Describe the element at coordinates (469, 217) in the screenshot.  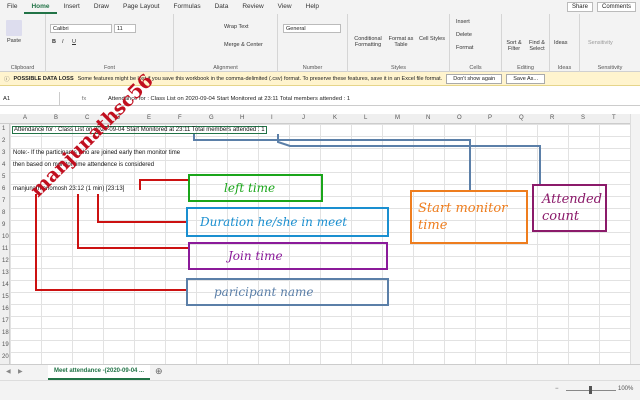
I see `start-monitor-annotation: Start monitor time` at that location.